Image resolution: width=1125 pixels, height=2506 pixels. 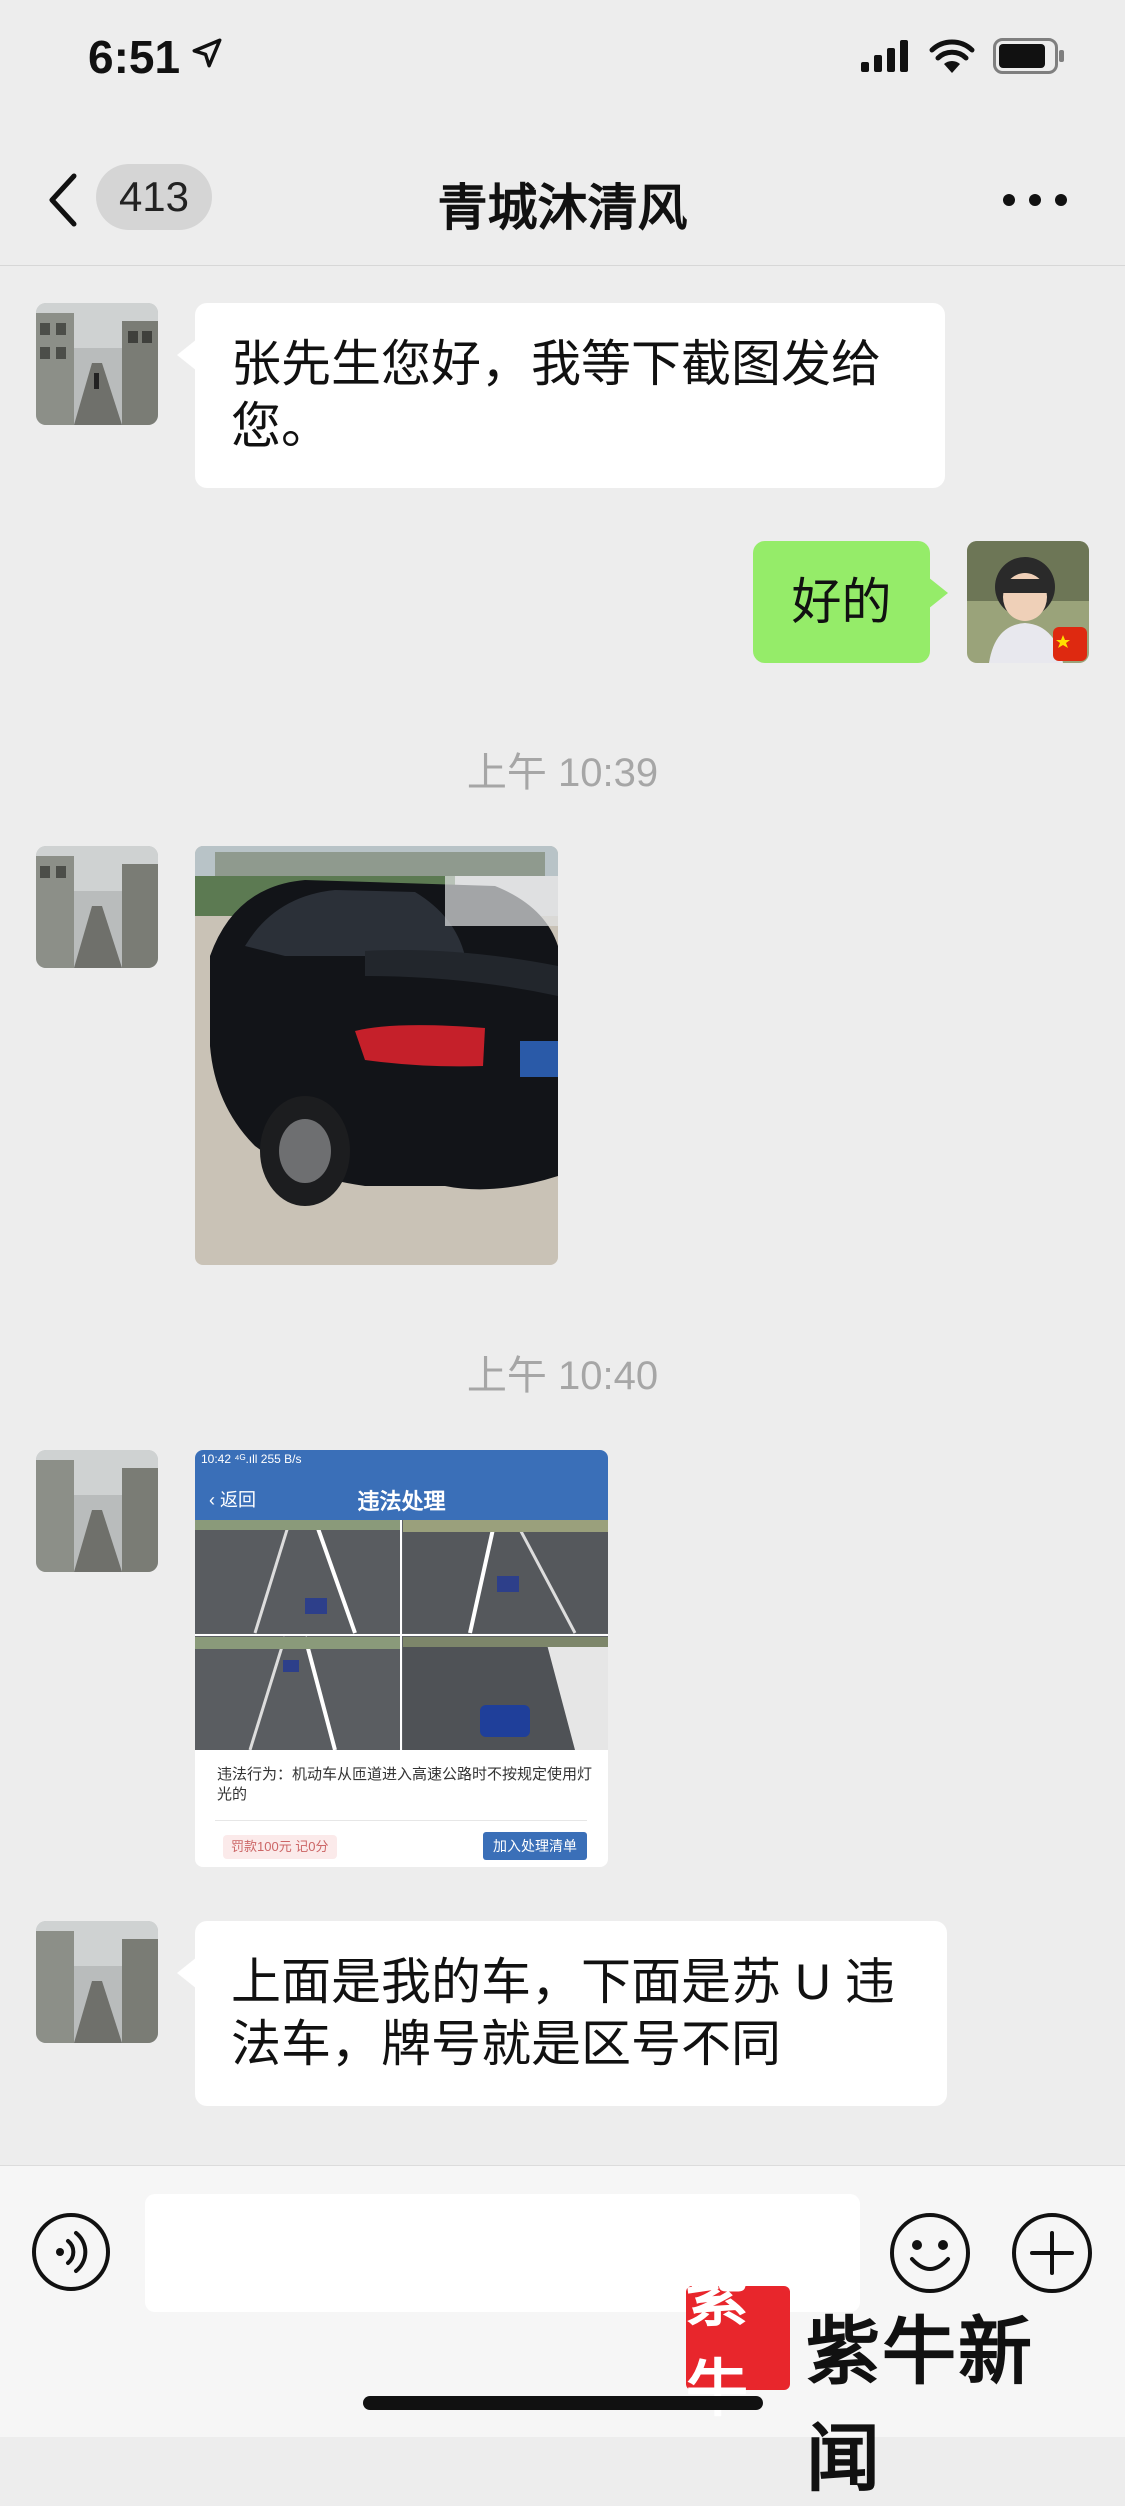 I want to click on portrait-avatar, so click(x=1028, y=602).